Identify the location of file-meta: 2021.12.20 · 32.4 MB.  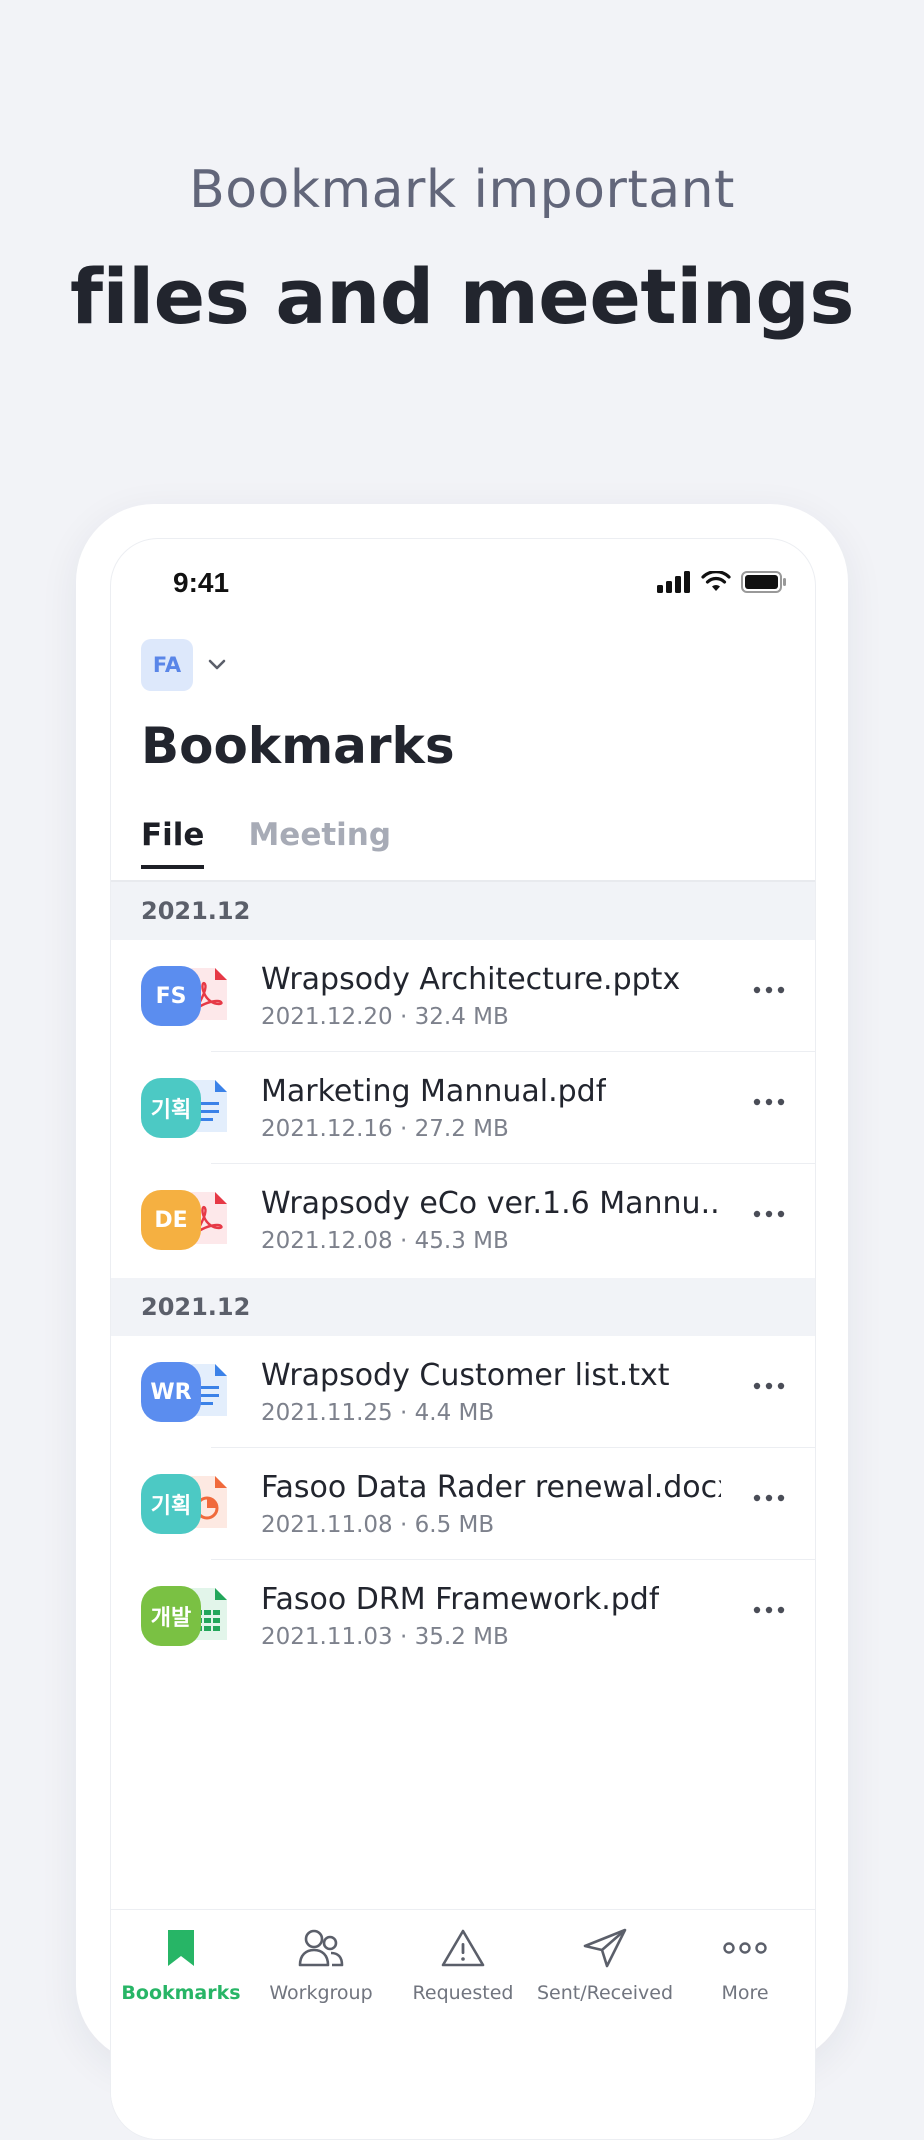
(385, 1017).